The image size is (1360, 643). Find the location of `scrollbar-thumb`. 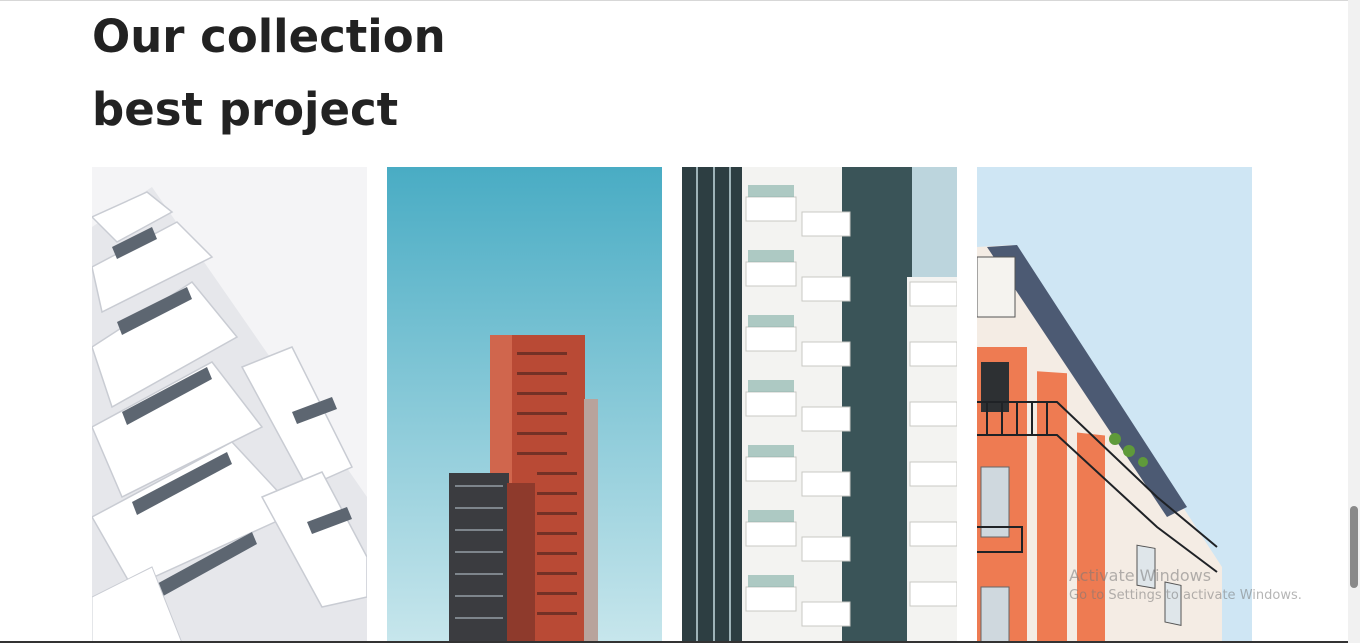

scrollbar-thumb is located at coordinates (1354, 547).